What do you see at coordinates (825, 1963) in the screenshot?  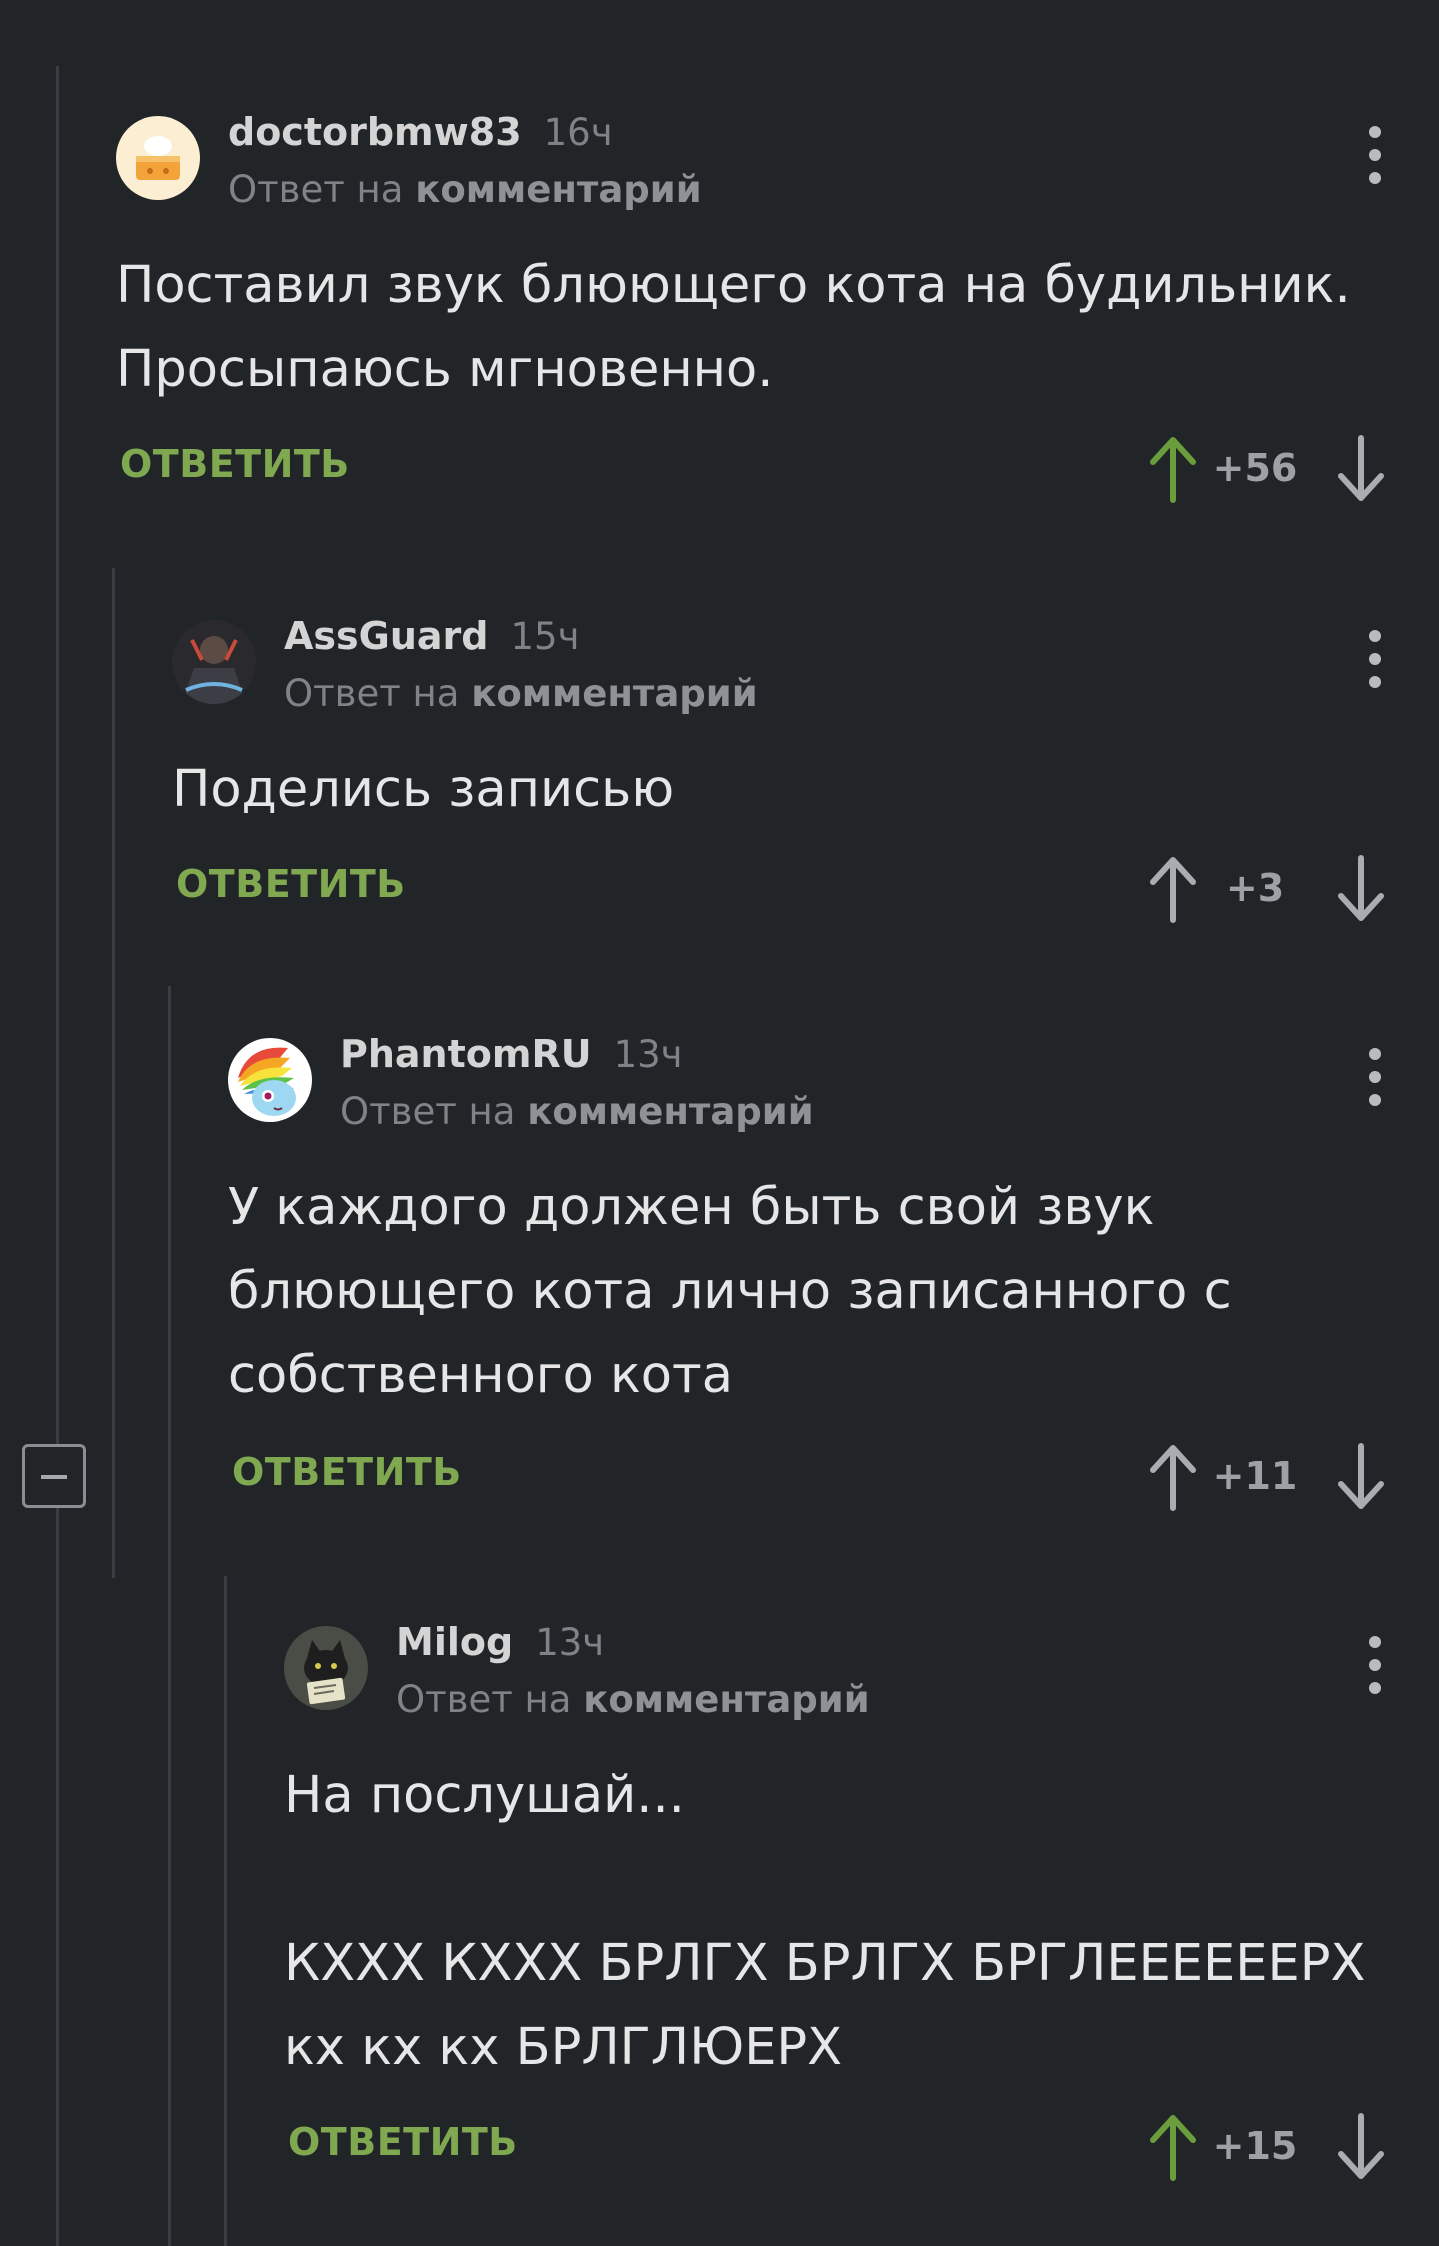 I see `comment-line: КХХХ КХХХ БРЛГХ БРЛГХ БРГЛЕЕЕЕЕЕРХ` at bounding box center [825, 1963].